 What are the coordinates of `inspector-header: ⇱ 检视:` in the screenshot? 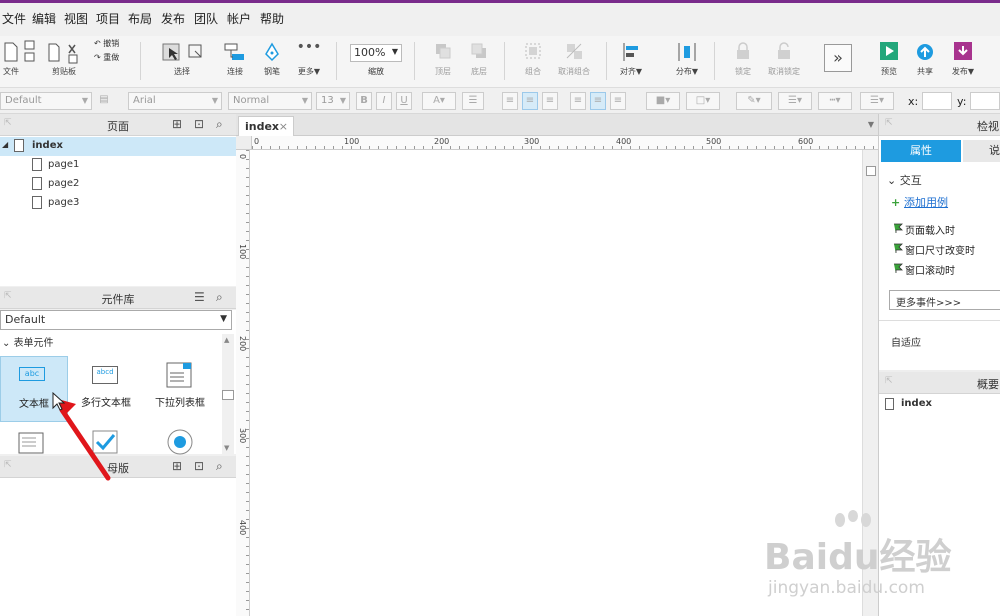 It's located at (939, 125).